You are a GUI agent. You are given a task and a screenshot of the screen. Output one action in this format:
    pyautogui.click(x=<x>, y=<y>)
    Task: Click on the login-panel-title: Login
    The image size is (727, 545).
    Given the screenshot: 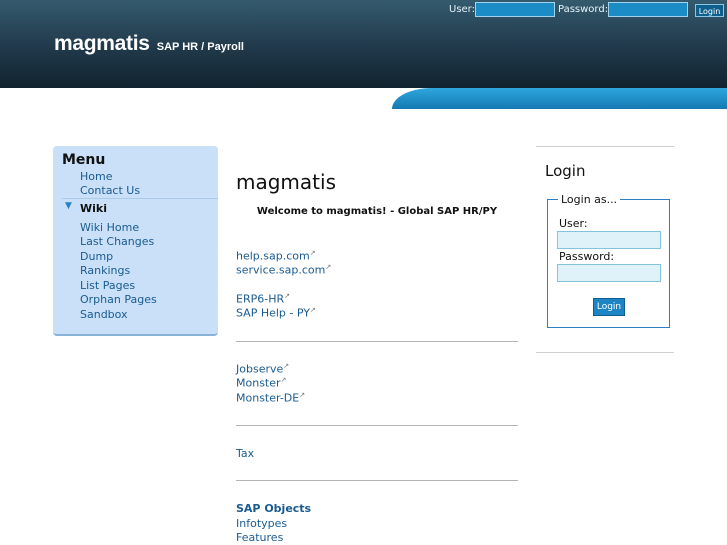 What is the action you would take?
    pyautogui.click(x=565, y=171)
    